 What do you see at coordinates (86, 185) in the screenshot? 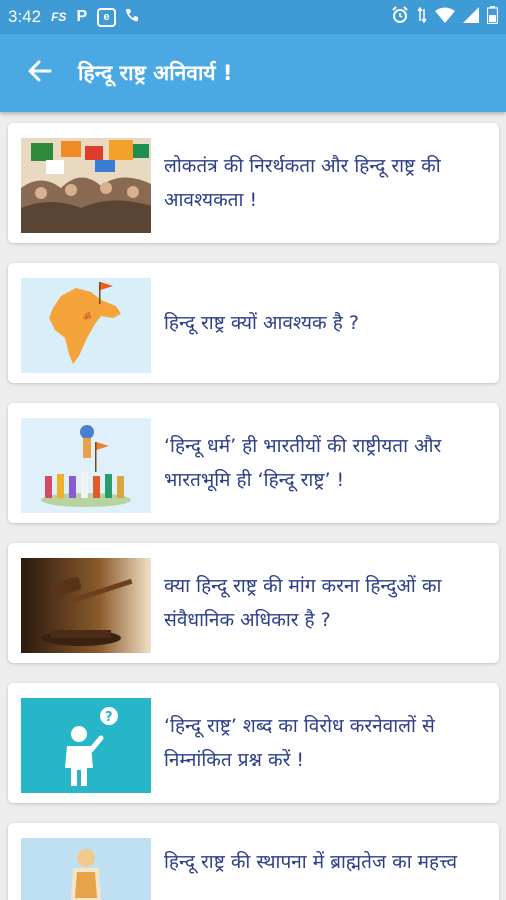
I see `article-thumbnail-crowd-flags` at bounding box center [86, 185].